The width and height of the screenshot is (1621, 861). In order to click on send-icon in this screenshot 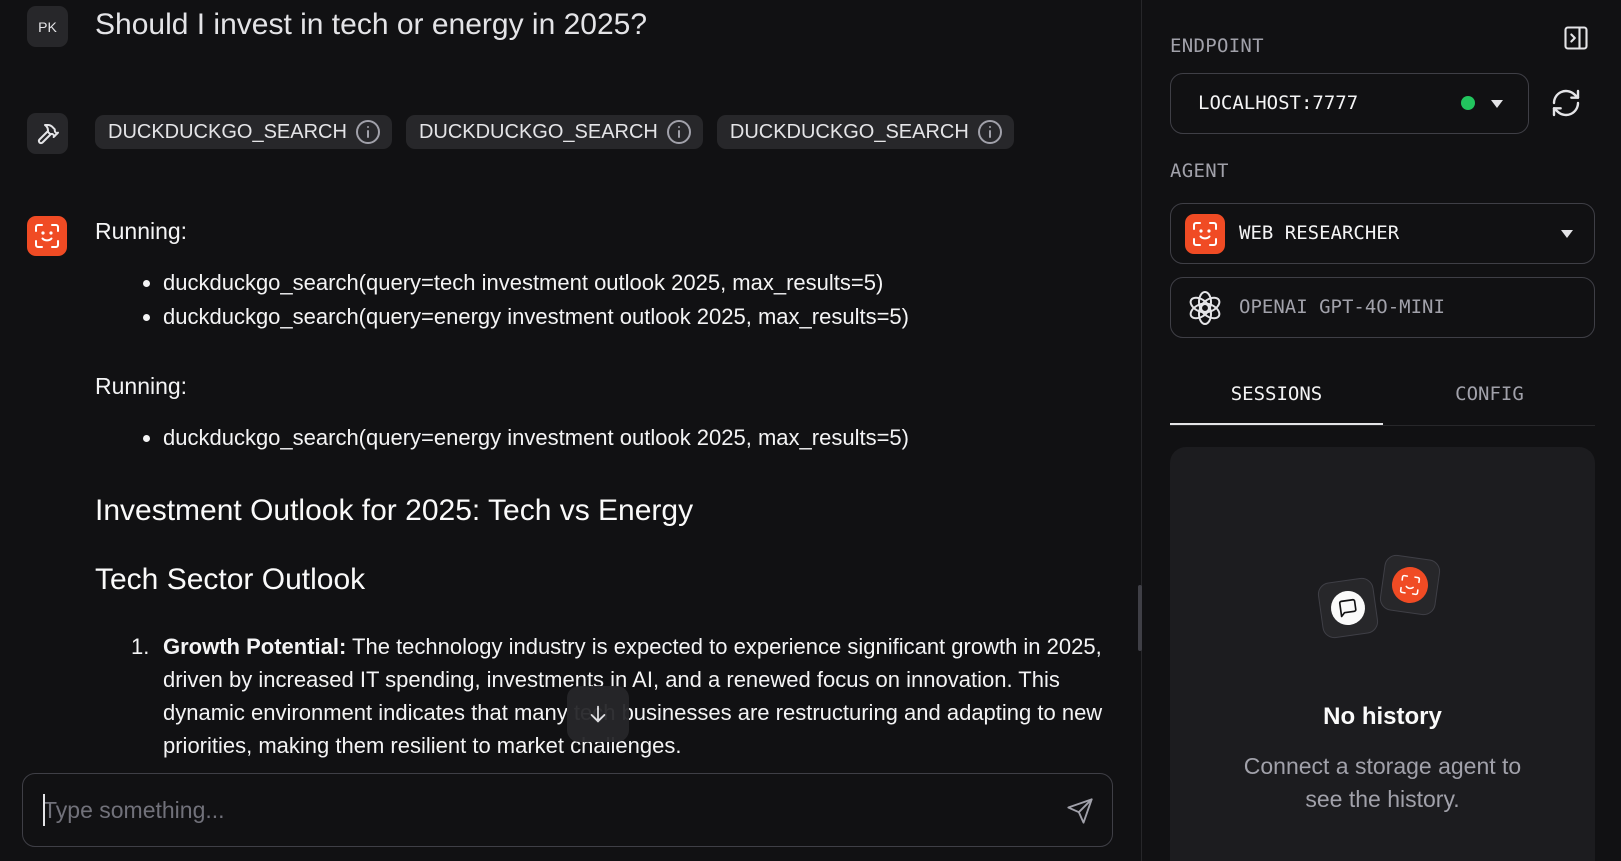, I will do `click(1080, 811)`.